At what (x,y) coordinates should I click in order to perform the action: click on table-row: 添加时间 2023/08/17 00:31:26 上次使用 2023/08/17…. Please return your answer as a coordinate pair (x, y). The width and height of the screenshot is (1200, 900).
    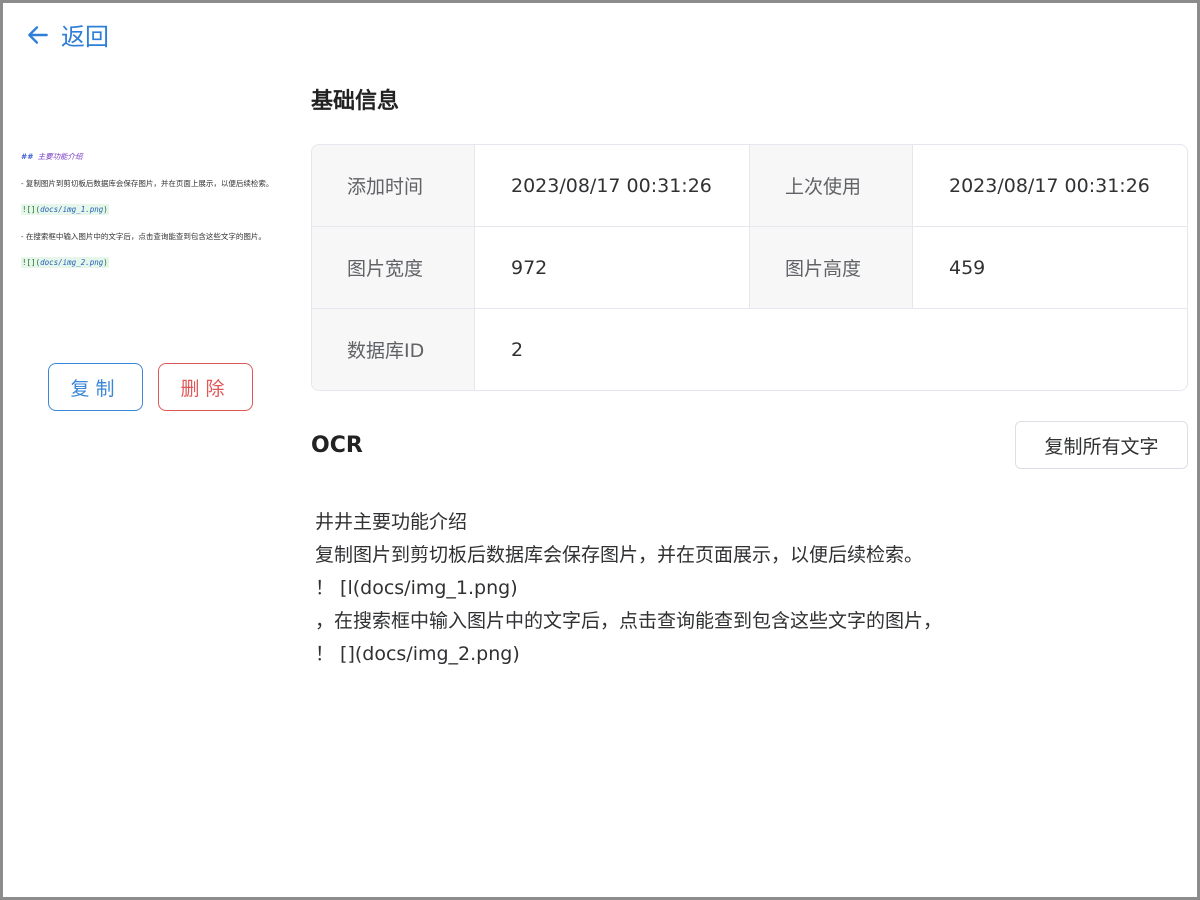
    Looking at the image, I should click on (749, 186).